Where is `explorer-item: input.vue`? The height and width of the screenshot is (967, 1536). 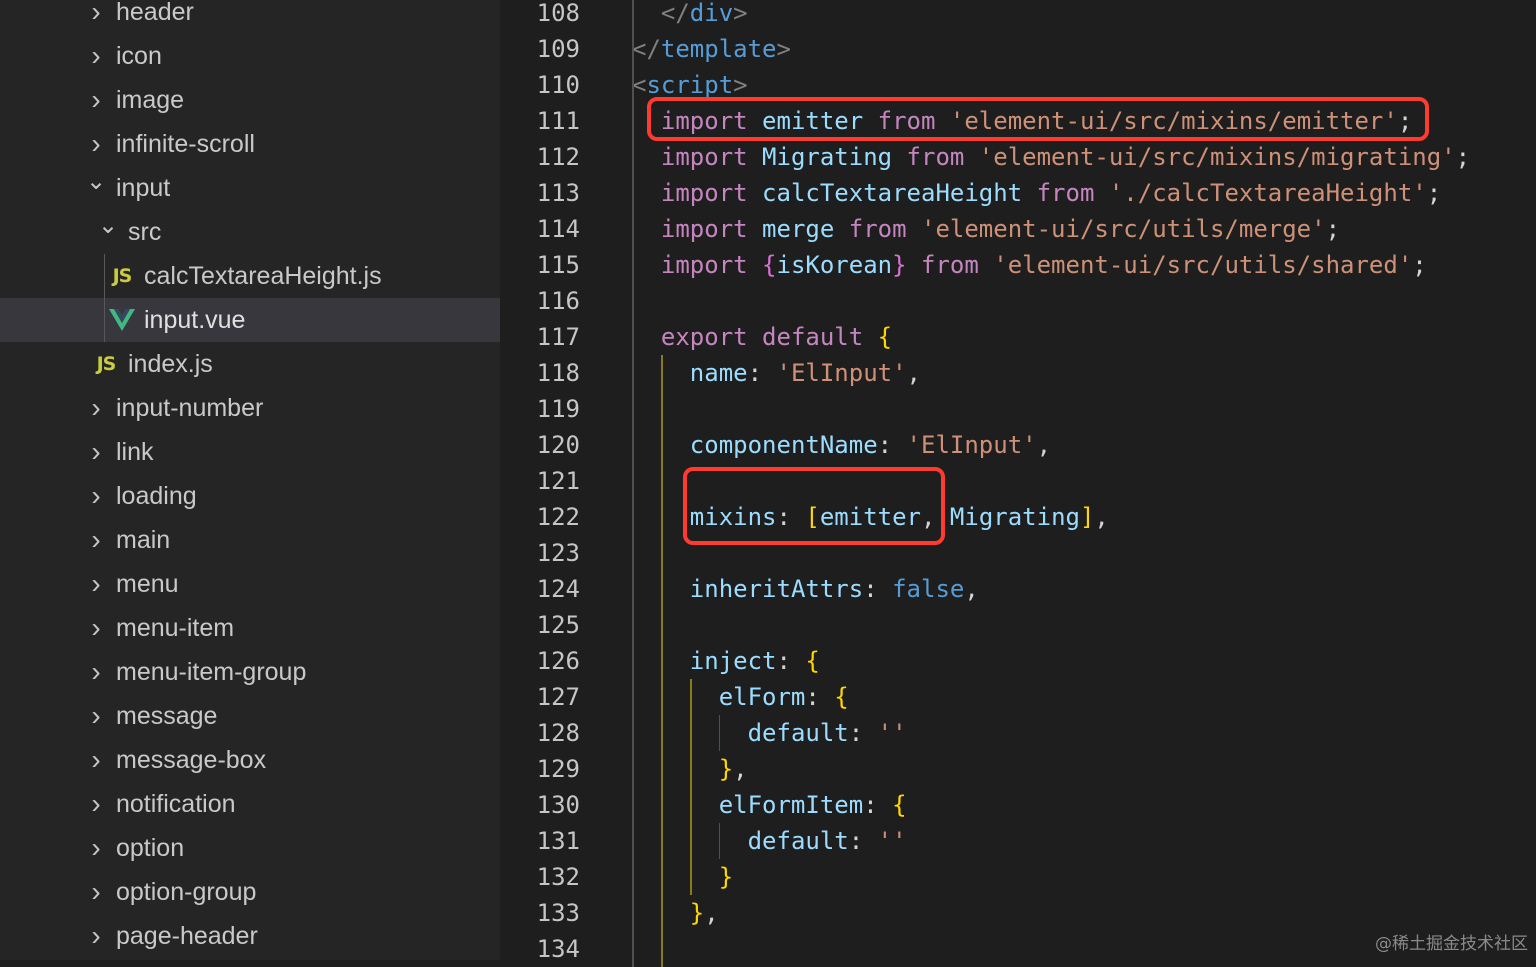
explorer-item: input.vue is located at coordinates (250, 320).